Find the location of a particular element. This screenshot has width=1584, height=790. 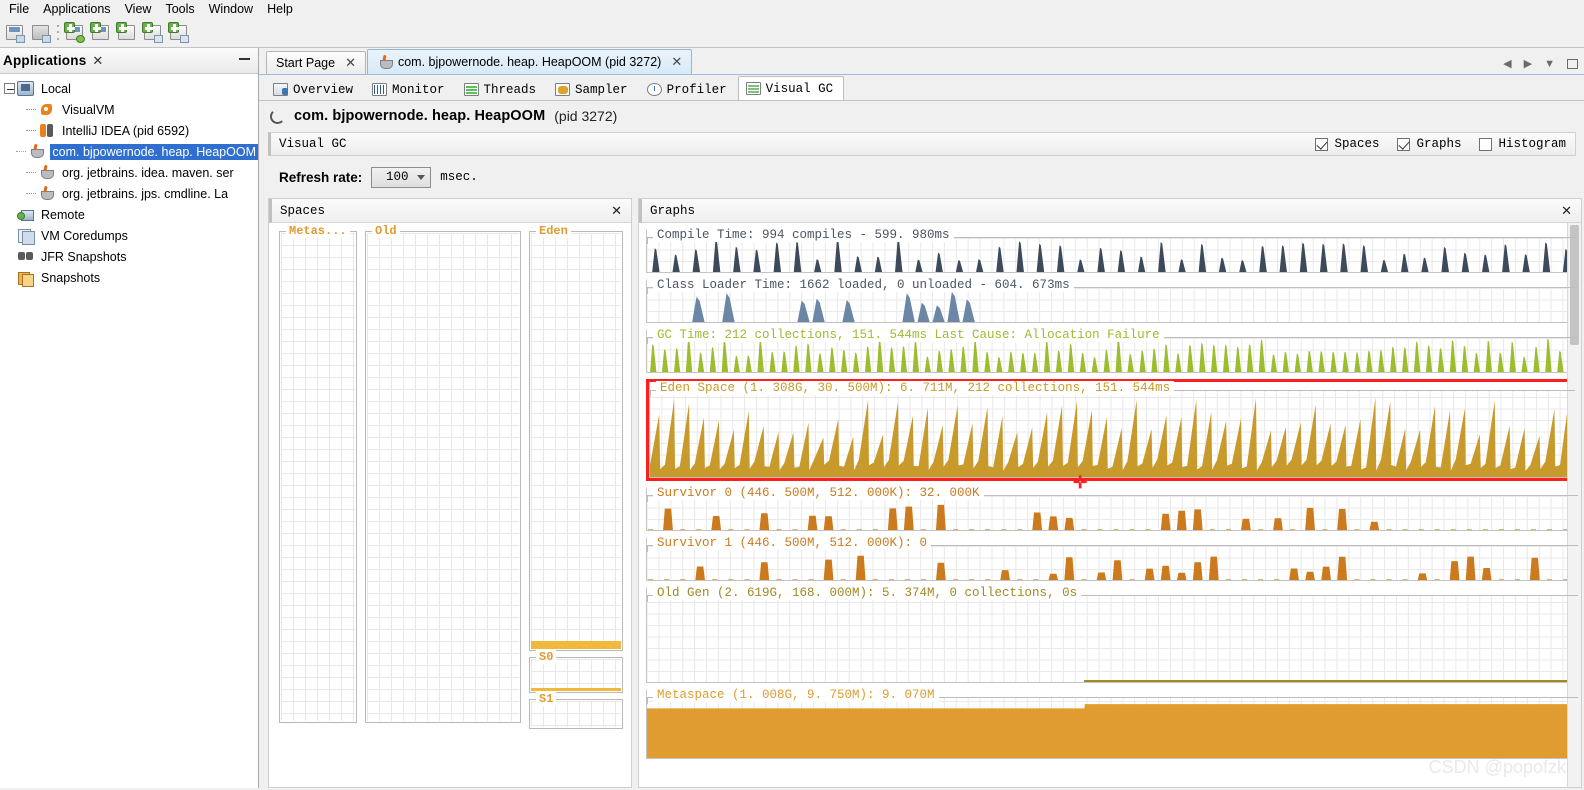

tree-item-com-bjpowernode-heap-heapoom: com. bjpowernode. heap. HeapOOM is located at coordinates (129, 151).